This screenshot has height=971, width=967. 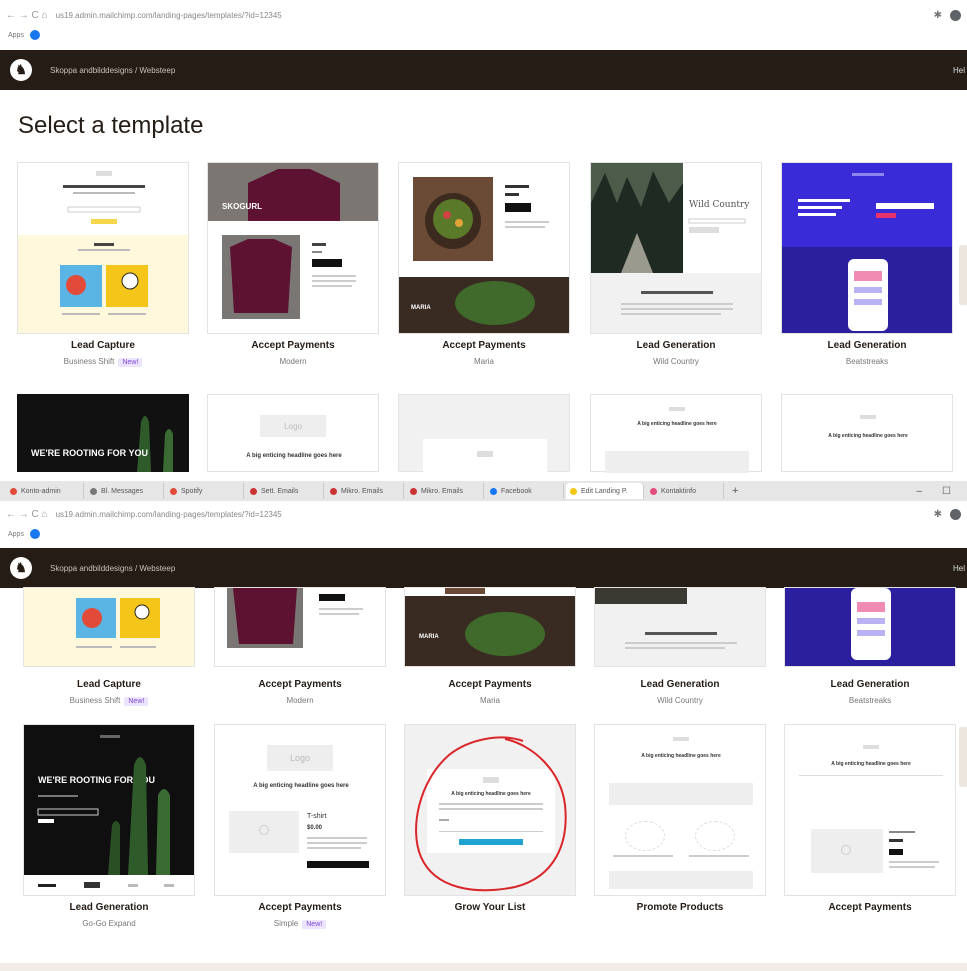 I want to click on lead-capture-preview, so click(x=103, y=248).